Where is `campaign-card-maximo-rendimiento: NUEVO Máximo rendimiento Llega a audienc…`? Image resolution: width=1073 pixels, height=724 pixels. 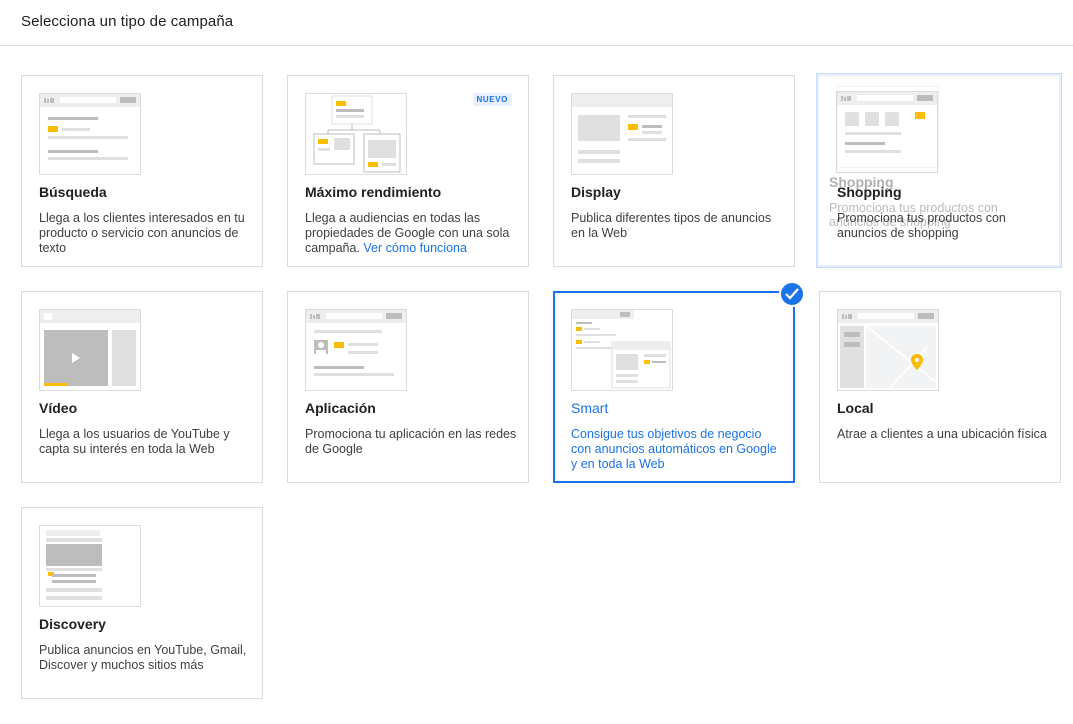
campaign-card-maximo-rendimiento: NUEVO Máximo rendimiento Llega a audienc… is located at coordinates (408, 171).